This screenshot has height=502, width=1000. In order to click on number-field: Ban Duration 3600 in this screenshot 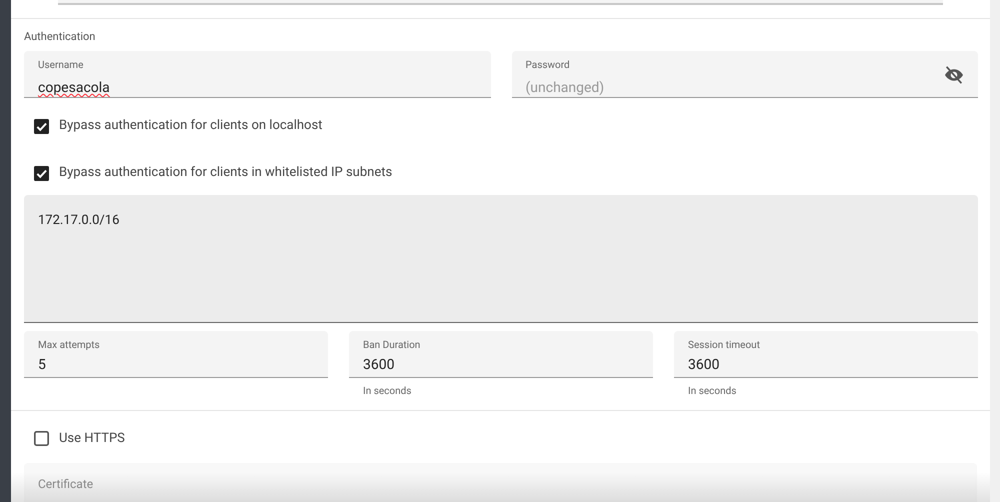, I will do `click(501, 354)`.